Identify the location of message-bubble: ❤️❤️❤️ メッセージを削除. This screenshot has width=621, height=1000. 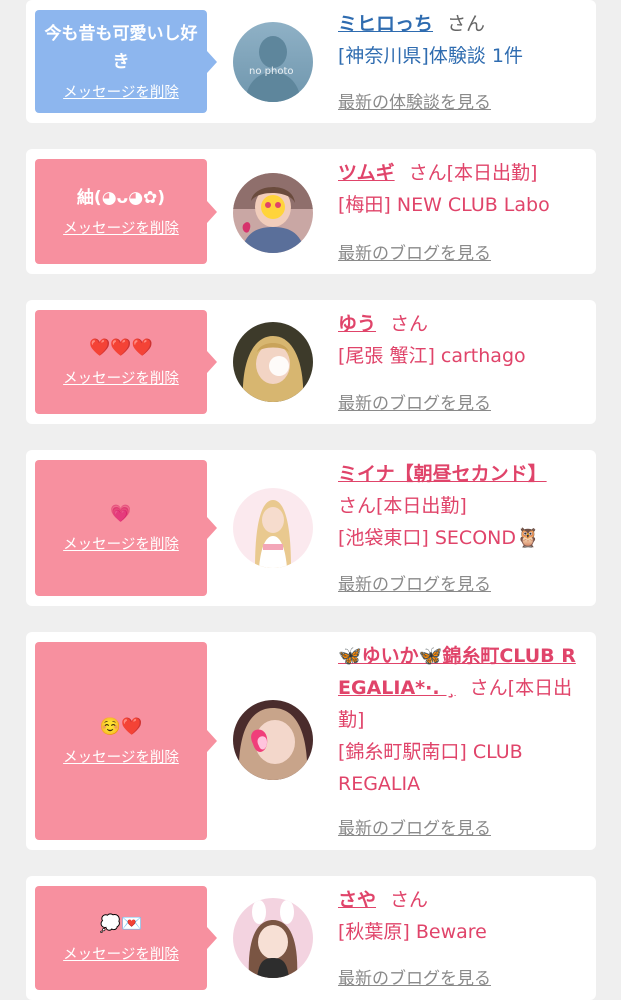
(126, 362).